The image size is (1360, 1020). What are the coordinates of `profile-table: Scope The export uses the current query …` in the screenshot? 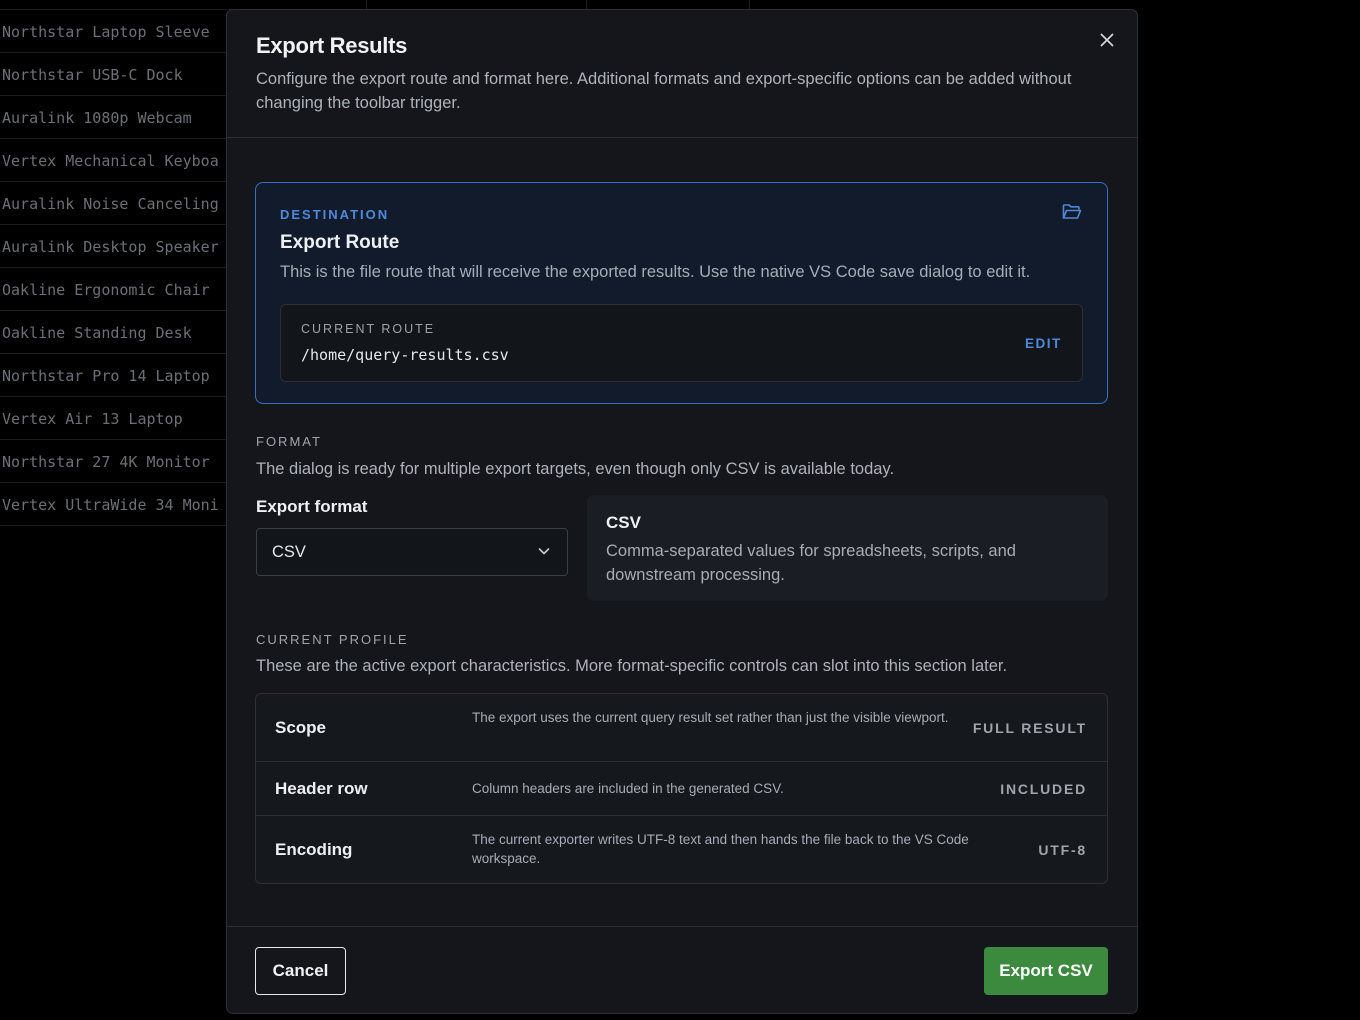 It's located at (681, 788).